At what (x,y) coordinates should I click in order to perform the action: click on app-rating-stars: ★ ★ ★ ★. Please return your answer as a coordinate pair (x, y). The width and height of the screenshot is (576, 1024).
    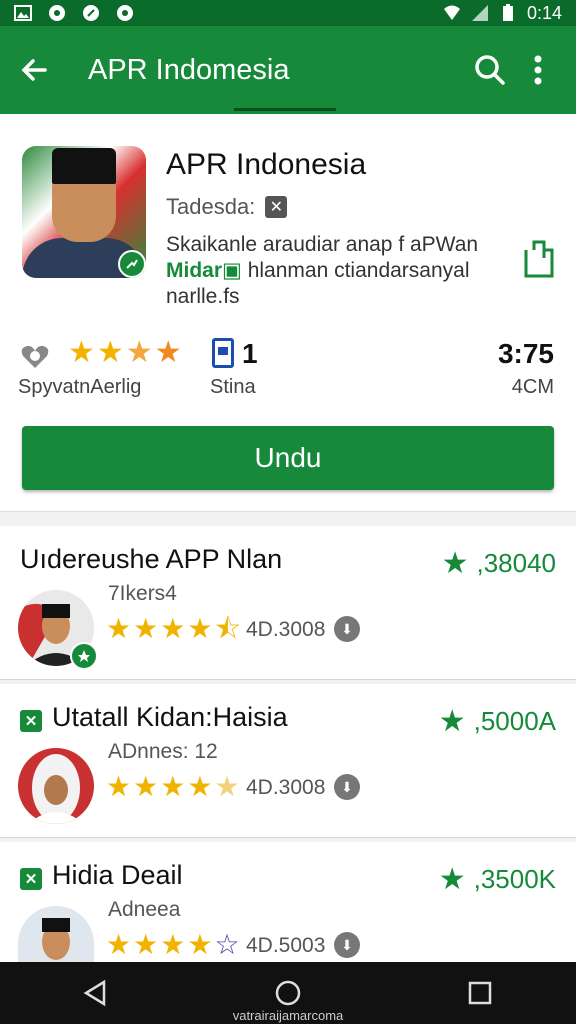
    Looking at the image, I should click on (125, 353).